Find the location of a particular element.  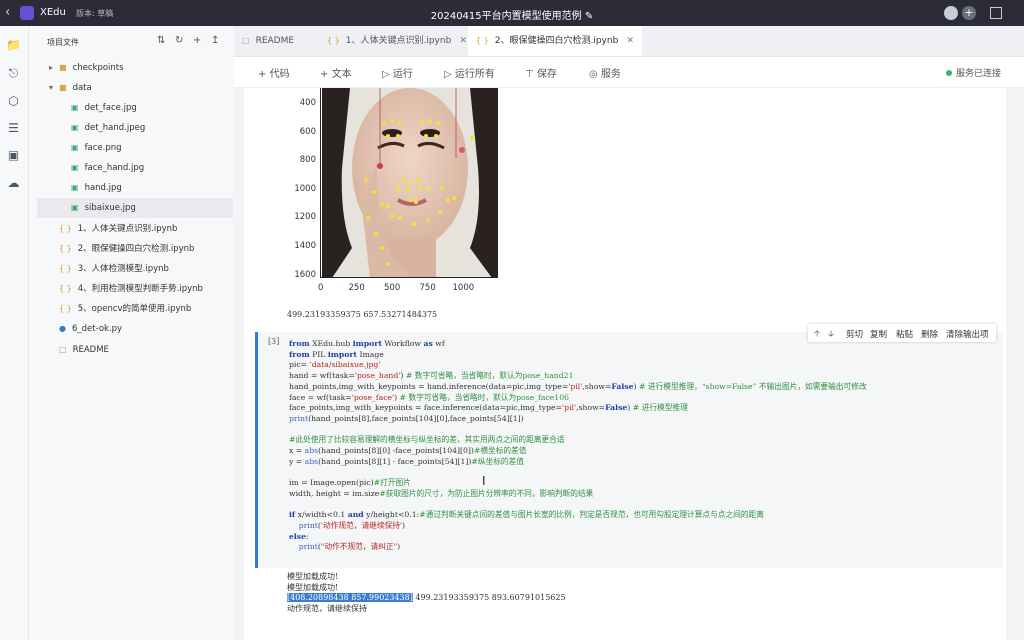

add-code-button: + 代码 is located at coordinates (274, 72).